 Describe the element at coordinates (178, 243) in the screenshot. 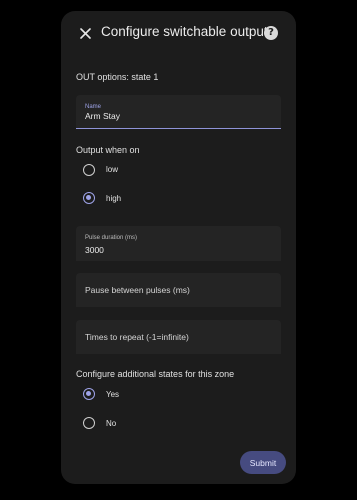

I see `pulse-duration-field: Pulse duration (ms) 3000` at that location.